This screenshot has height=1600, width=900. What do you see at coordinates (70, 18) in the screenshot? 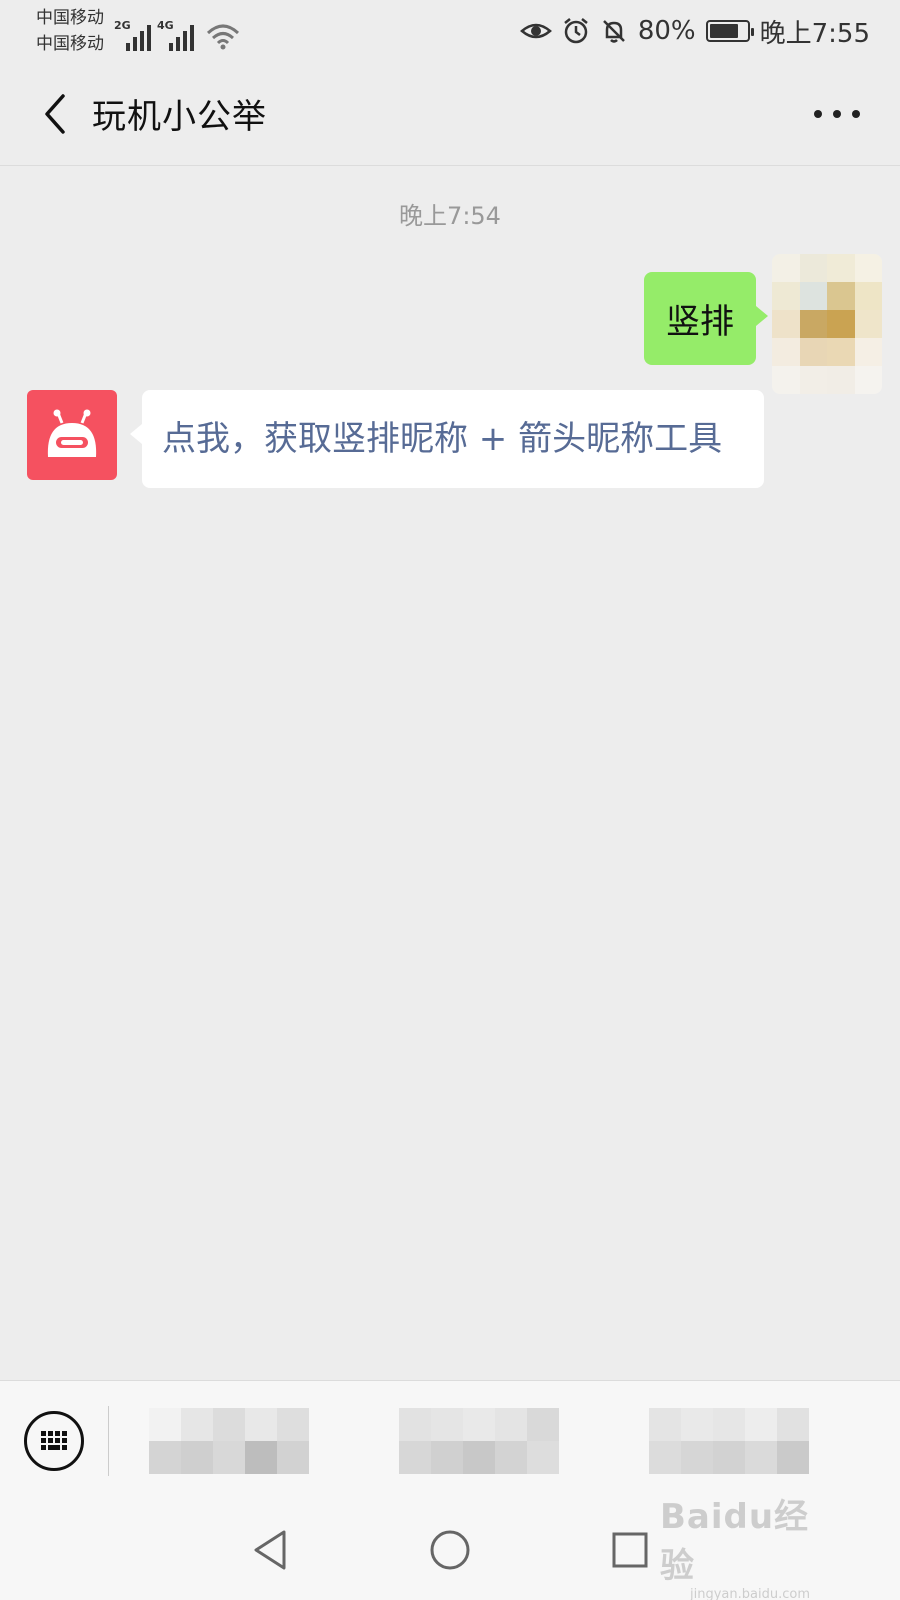
I see `carrier-1-label: 中国移动` at bounding box center [70, 18].